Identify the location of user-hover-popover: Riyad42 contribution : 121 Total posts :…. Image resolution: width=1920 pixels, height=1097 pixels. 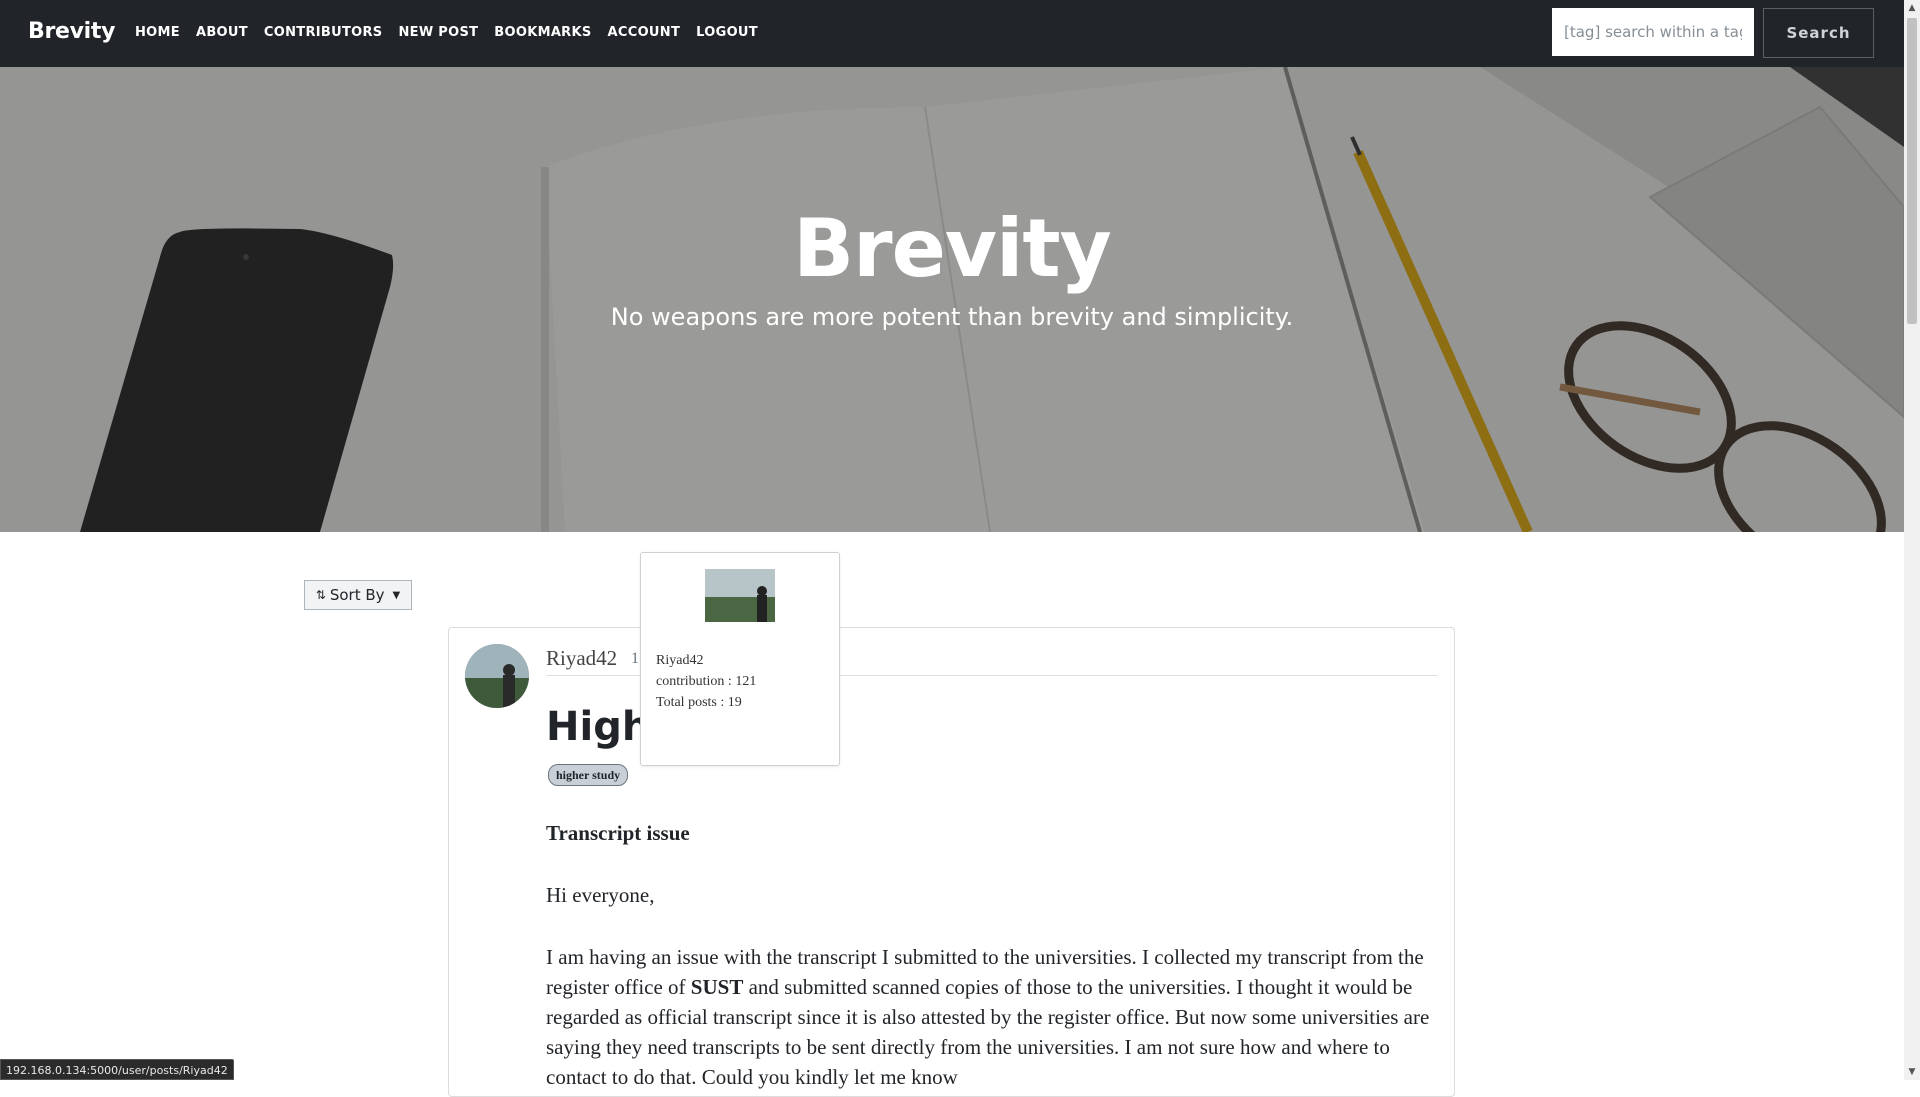
(740, 659).